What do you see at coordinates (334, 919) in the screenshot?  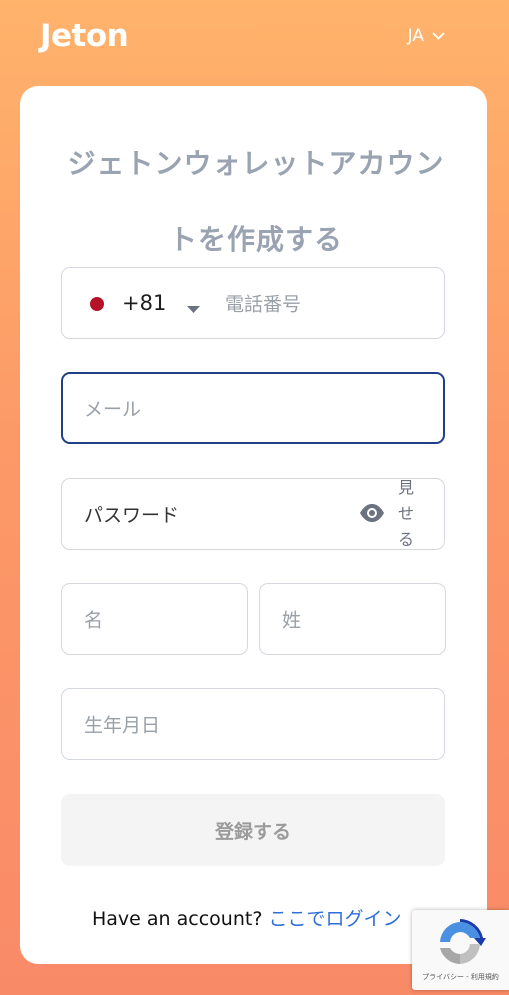 I see `login-link: ここでログイン` at bounding box center [334, 919].